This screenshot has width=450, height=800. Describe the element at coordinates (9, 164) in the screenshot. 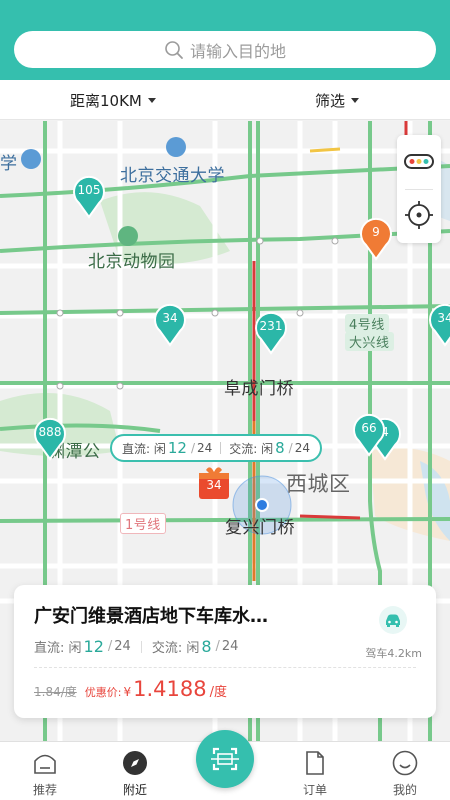

I see `map-label-school: 学` at that location.